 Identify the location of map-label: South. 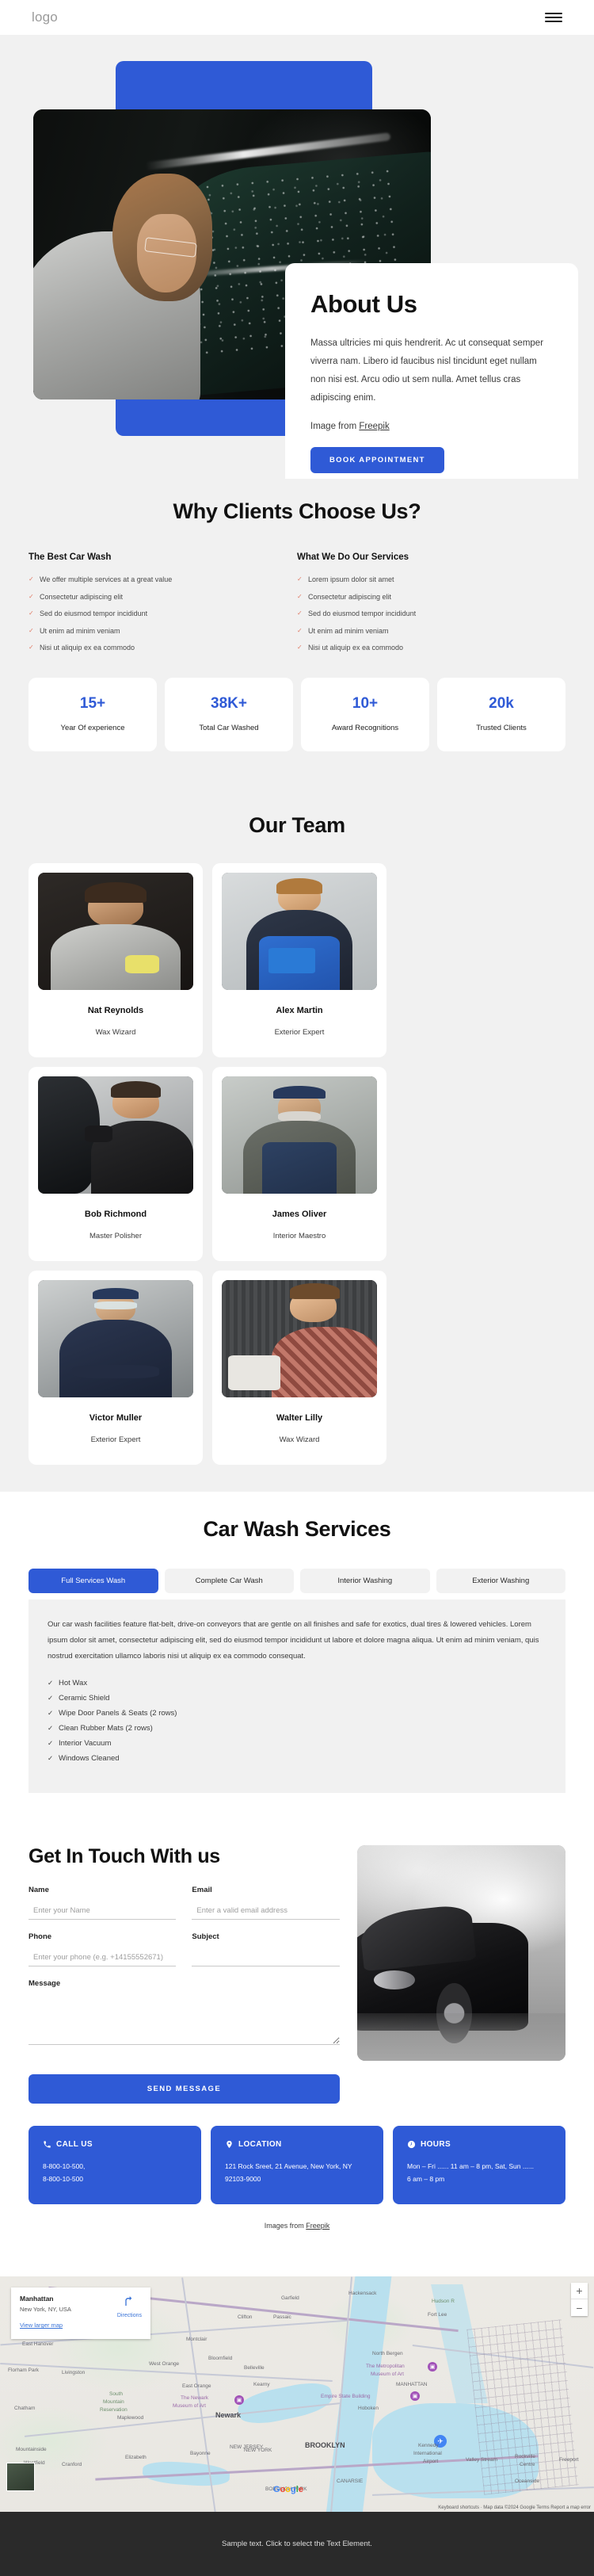
(116, 2394).